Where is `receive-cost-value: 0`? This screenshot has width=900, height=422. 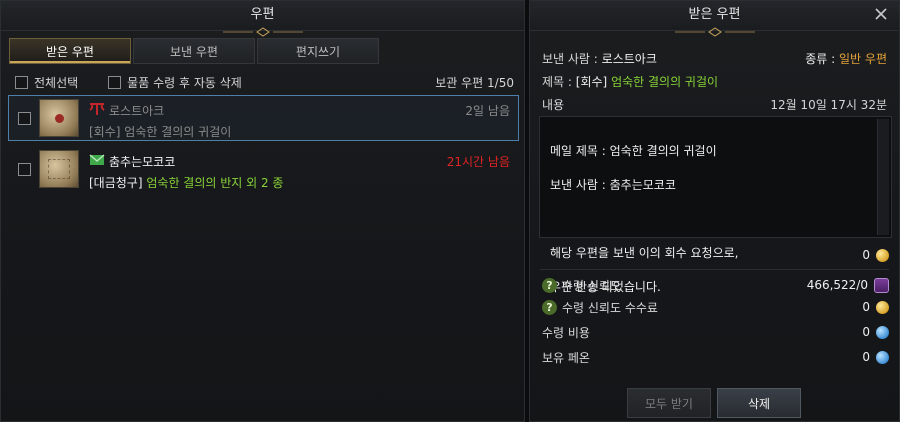 receive-cost-value: 0 is located at coordinates (866, 332).